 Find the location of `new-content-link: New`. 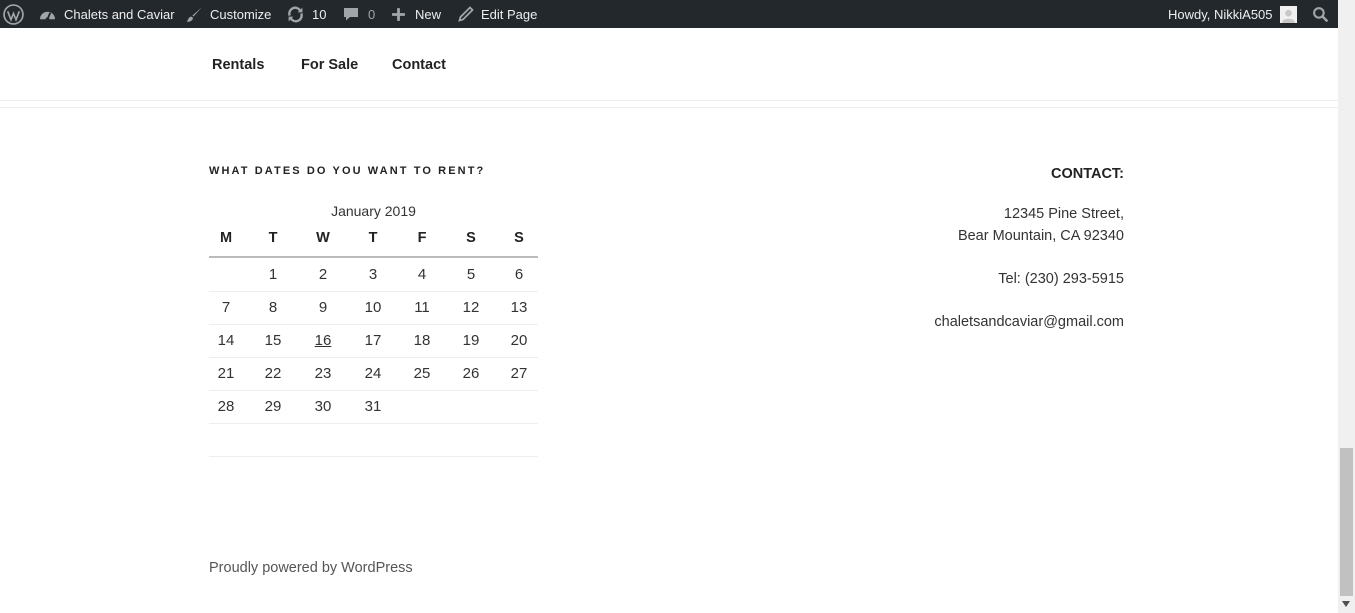

new-content-link: New is located at coordinates (416, 14).